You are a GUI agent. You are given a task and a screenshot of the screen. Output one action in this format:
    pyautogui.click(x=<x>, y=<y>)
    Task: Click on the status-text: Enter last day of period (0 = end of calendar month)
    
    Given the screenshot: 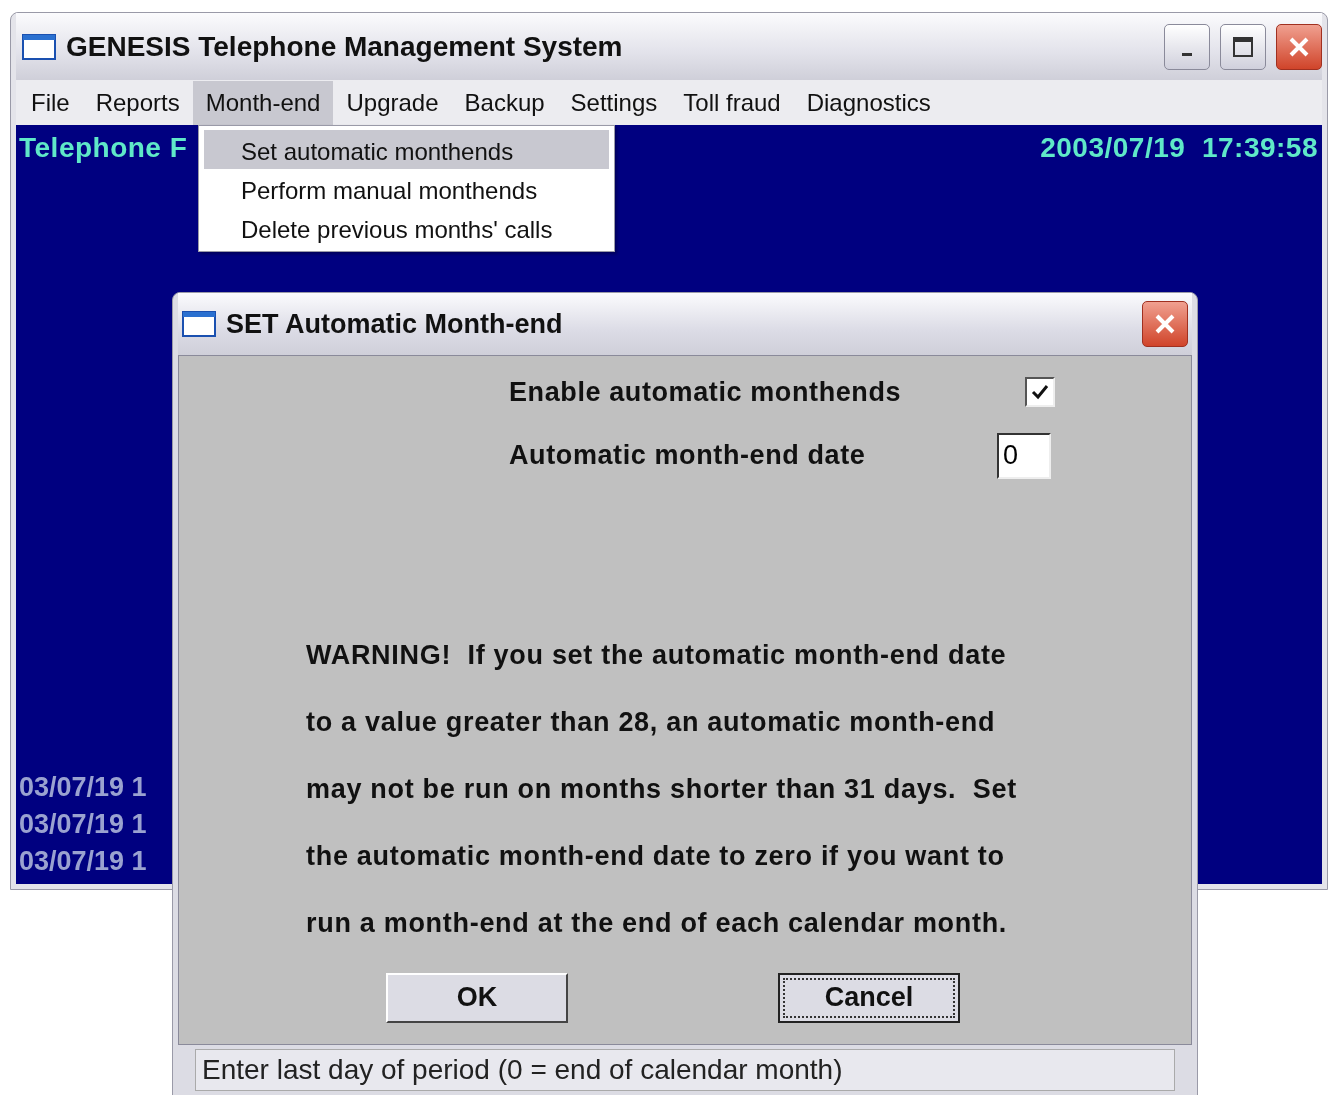 What is the action you would take?
    pyautogui.click(x=685, y=1070)
    